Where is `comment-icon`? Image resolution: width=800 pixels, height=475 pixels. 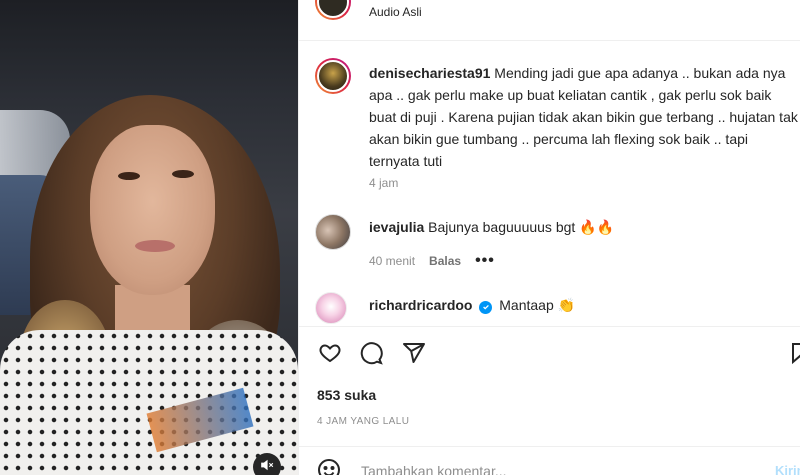 comment-icon is located at coordinates (371, 355).